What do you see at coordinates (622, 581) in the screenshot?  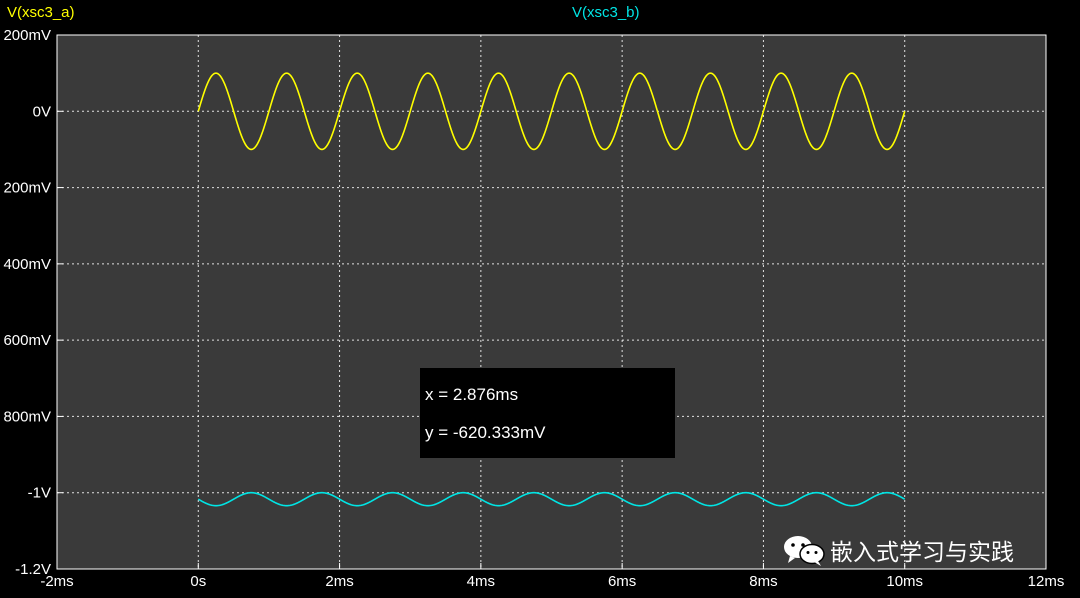 I see `x-tick-label: 6ms` at bounding box center [622, 581].